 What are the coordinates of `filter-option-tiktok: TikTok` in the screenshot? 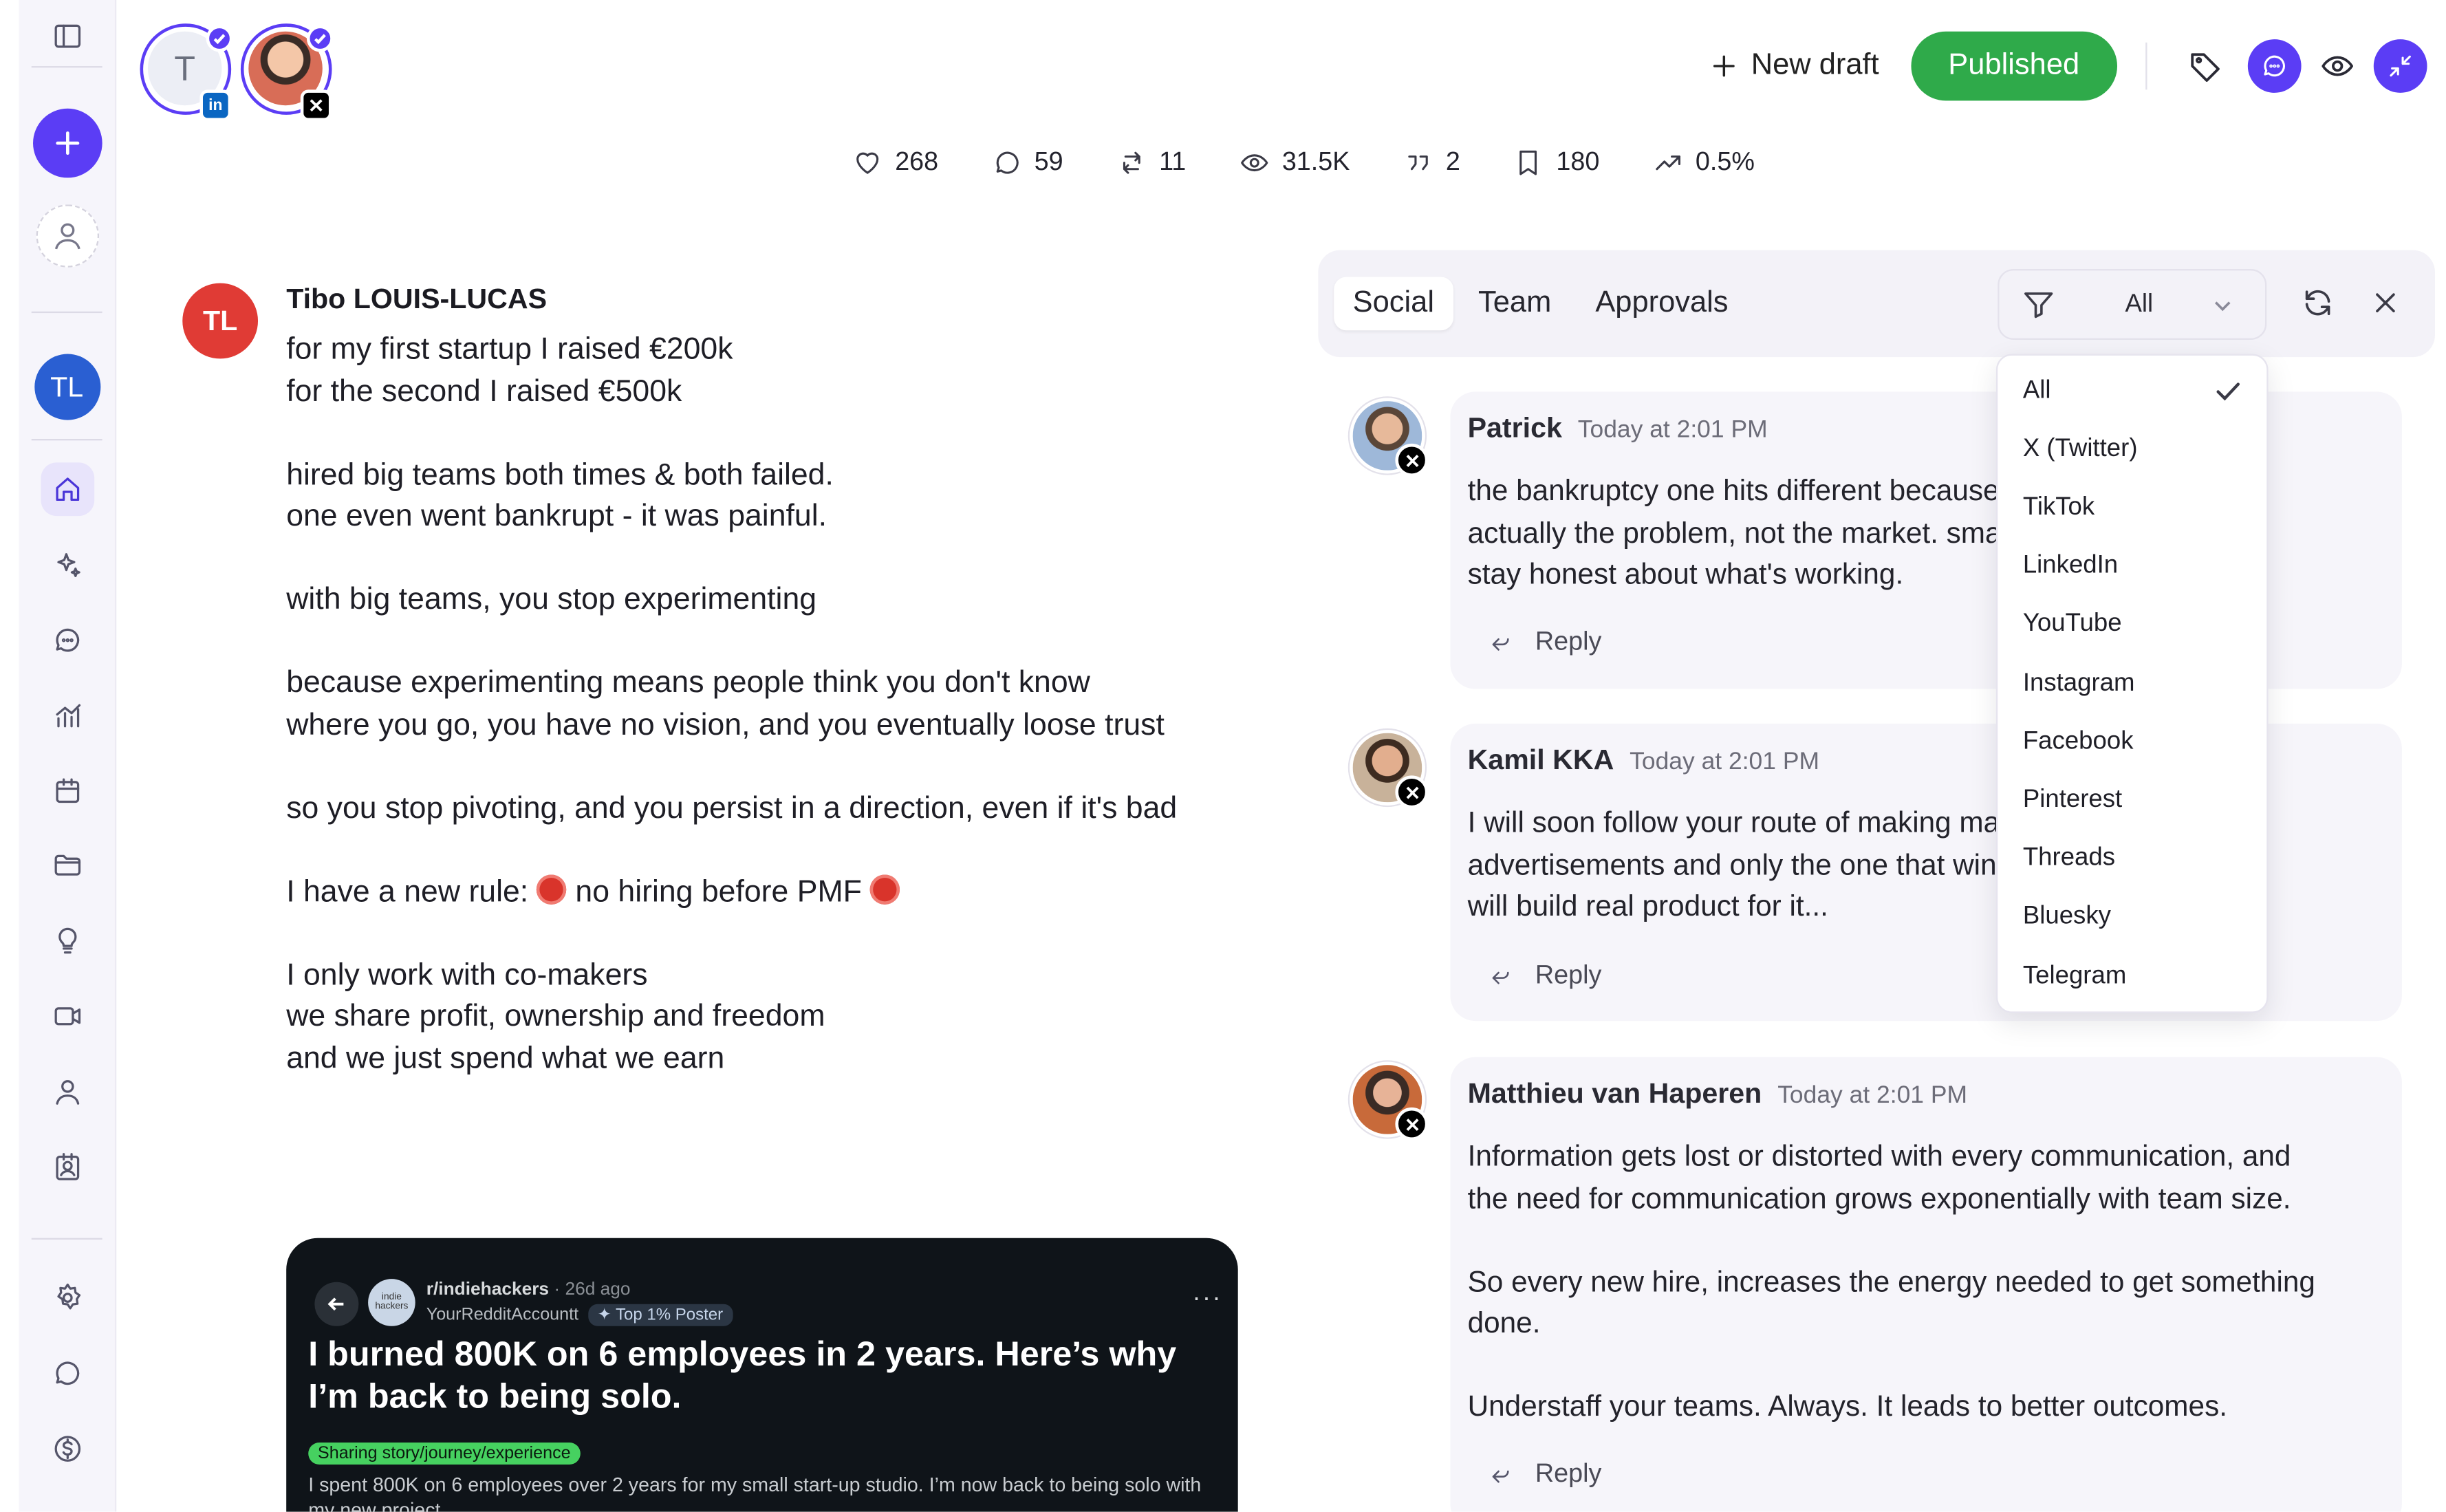 It's located at (2059, 508).